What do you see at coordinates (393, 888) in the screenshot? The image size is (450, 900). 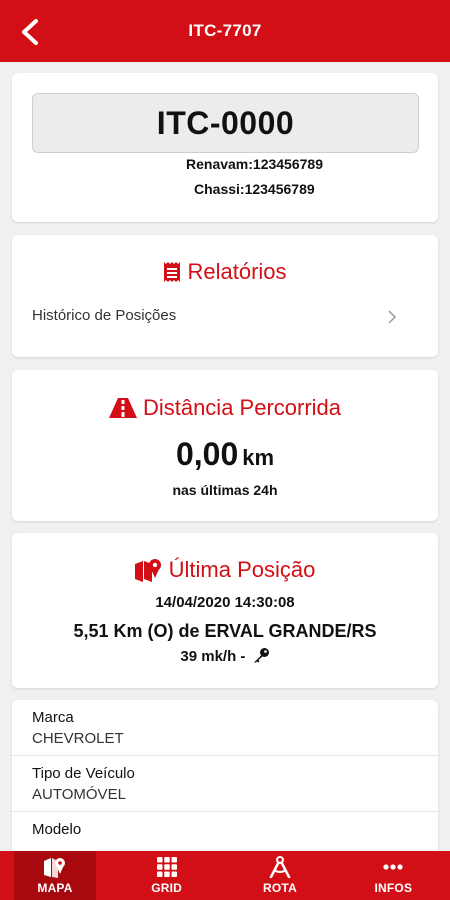 I see `nav-label: INFOS` at bounding box center [393, 888].